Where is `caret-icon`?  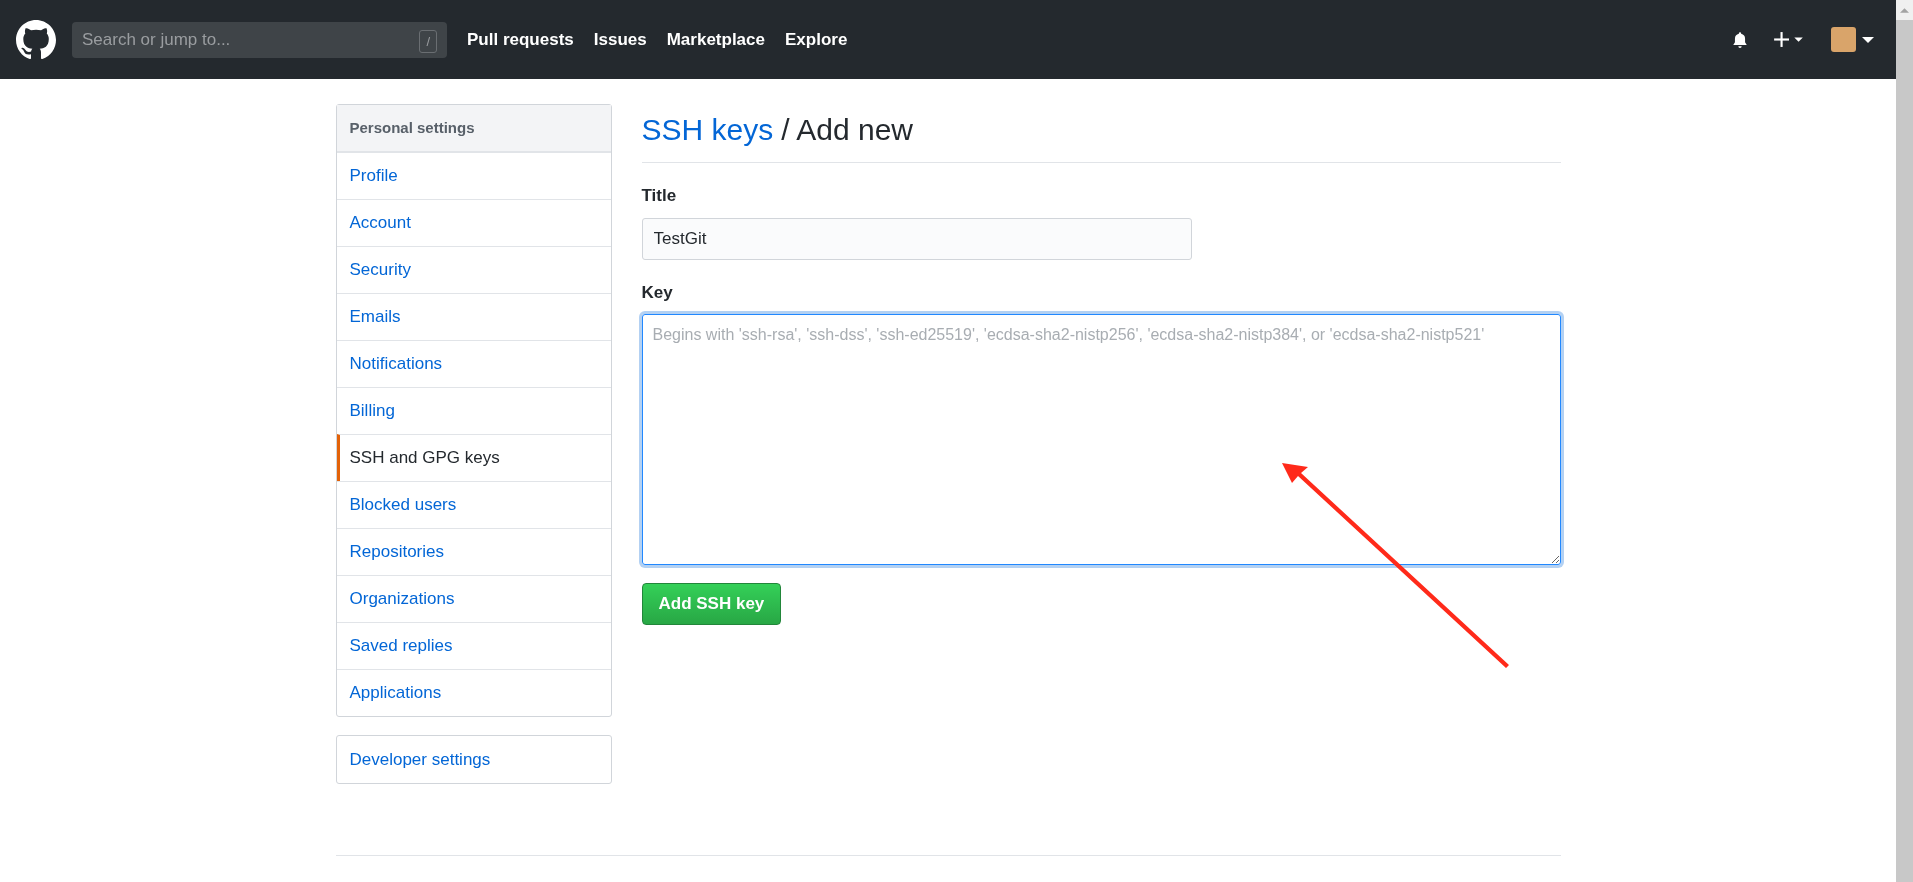 caret-icon is located at coordinates (1868, 39).